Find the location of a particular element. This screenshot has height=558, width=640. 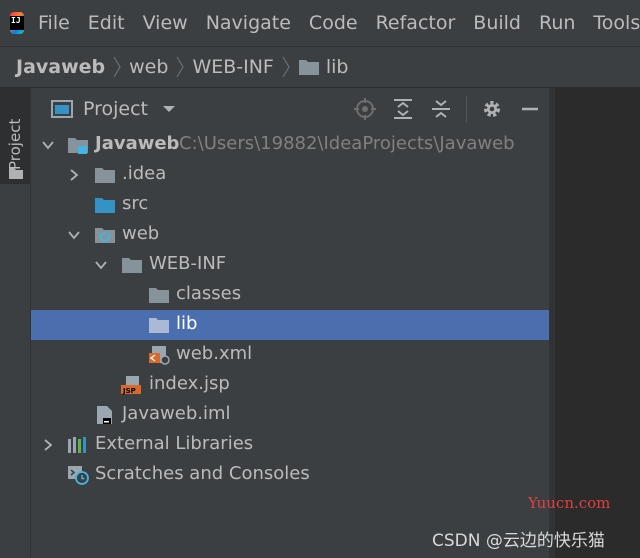

tree-label-idea: .idea is located at coordinates (144, 173).